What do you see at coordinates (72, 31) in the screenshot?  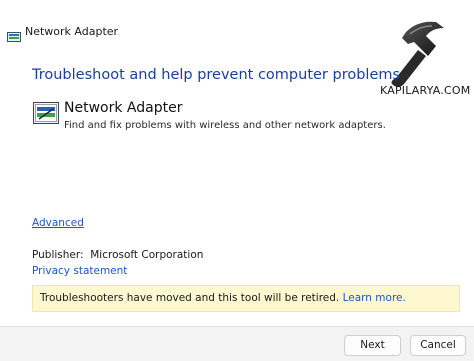 I see `window-title: Network Adapter` at bounding box center [72, 31].